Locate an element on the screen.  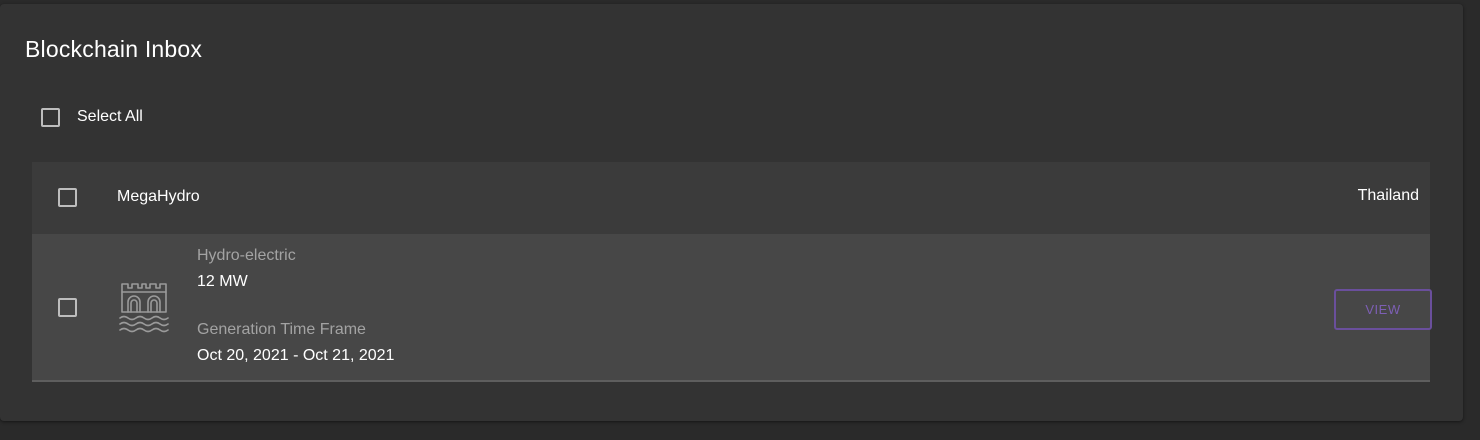
select-all-checkbox is located at coordinates (50, 117).